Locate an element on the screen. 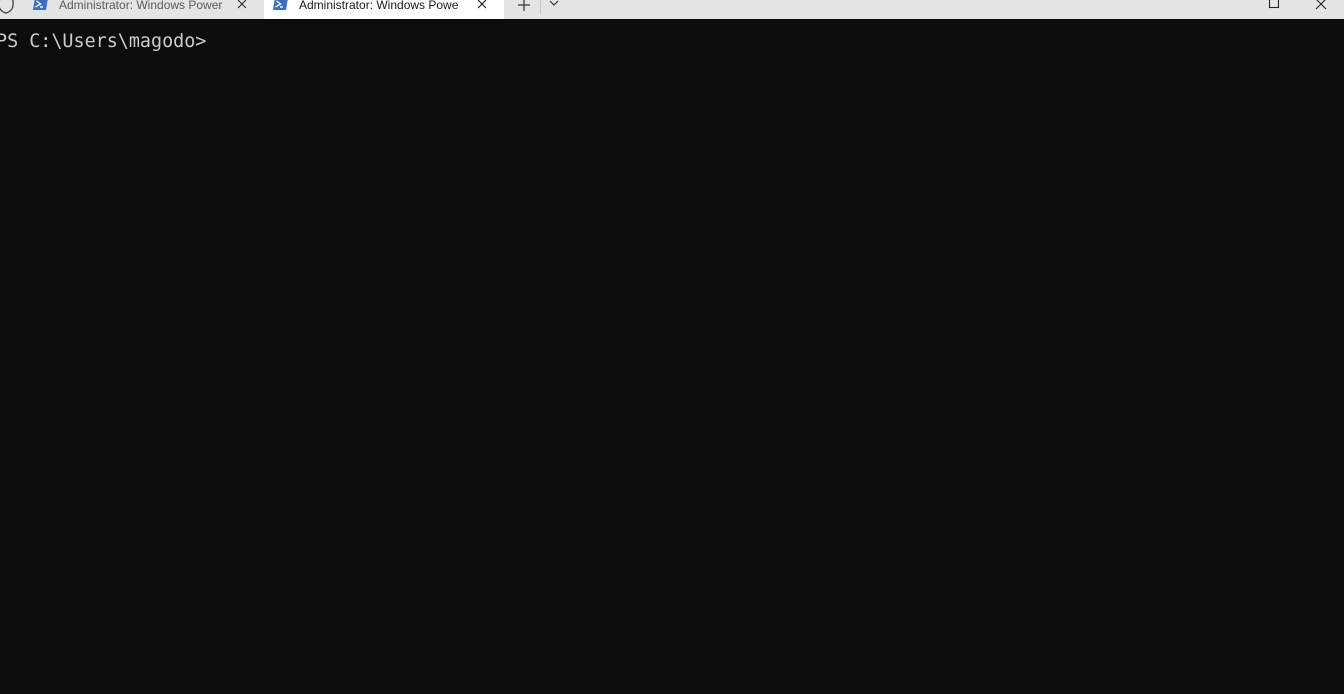 Image resolution: width=1344 pixels, height=694 pixels. plus-icon is located at coordinates (524, 6).